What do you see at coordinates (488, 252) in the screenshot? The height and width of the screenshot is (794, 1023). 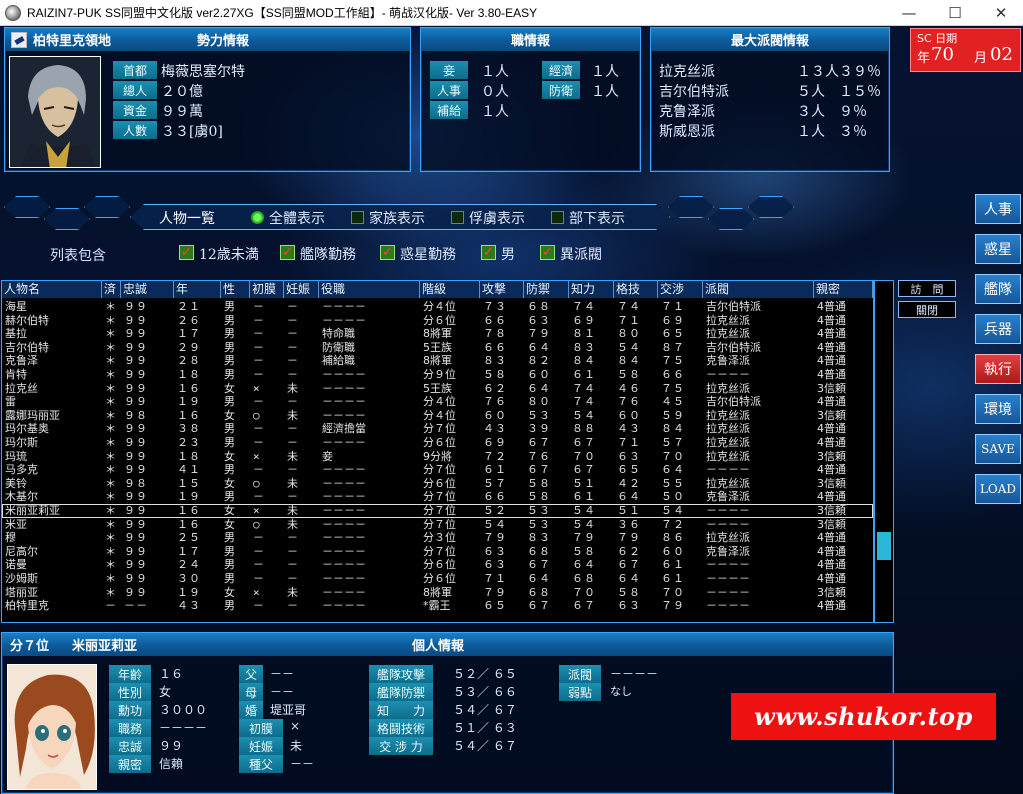 I see `filter-male-checkbox: ✓` at bounding box center [488, 252].